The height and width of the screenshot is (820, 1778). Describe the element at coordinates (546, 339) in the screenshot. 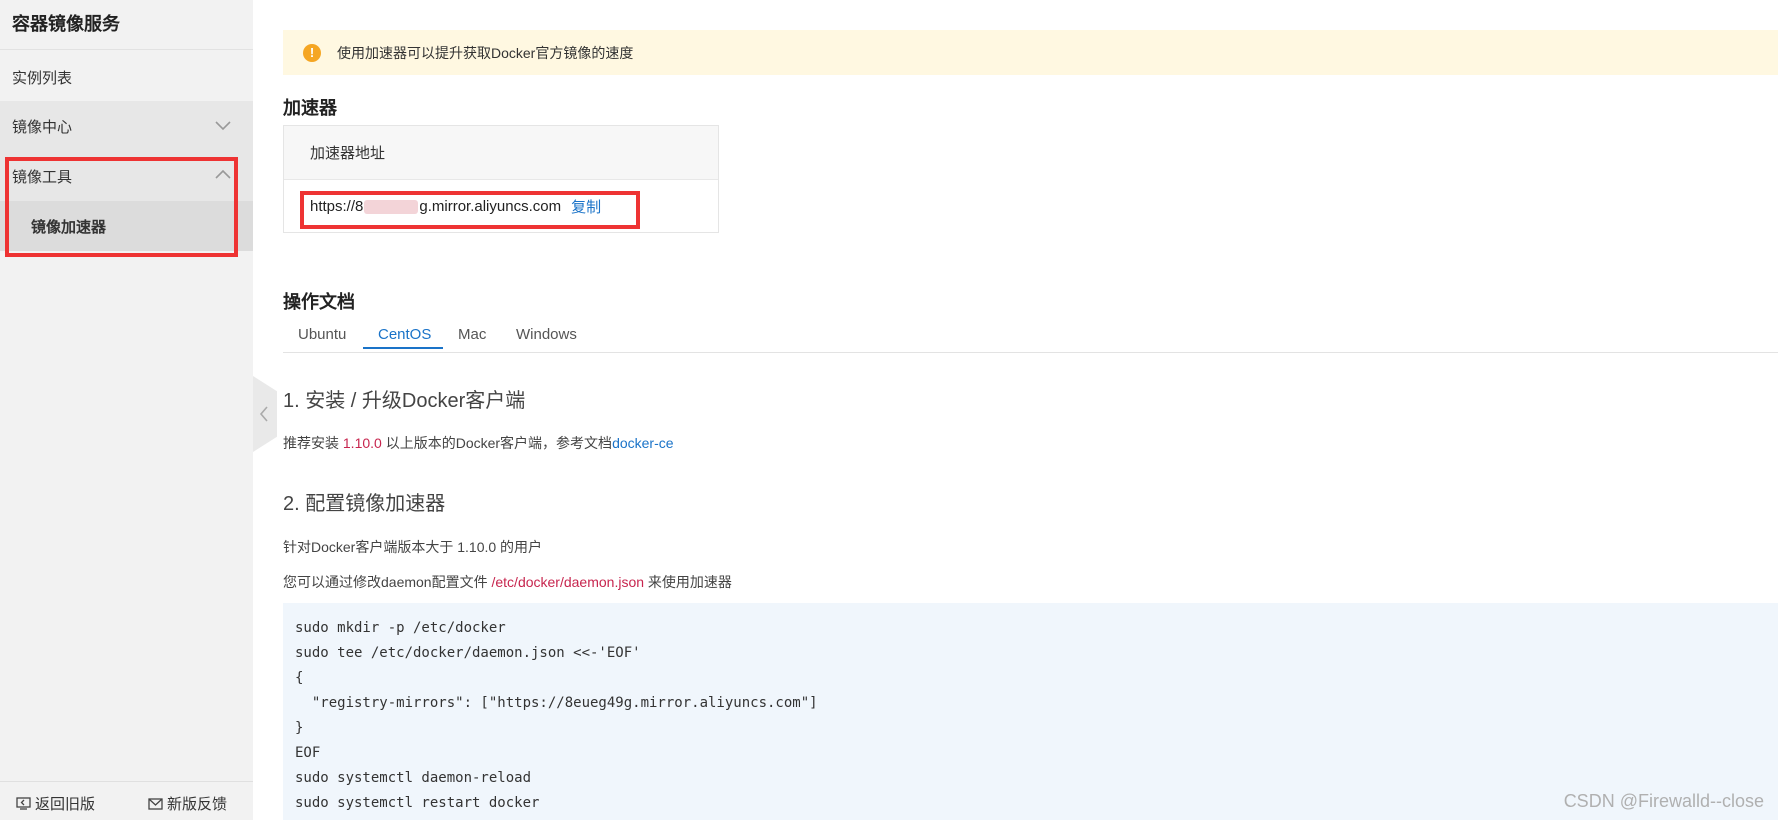

I see `tab-windows: Windows` at that location.